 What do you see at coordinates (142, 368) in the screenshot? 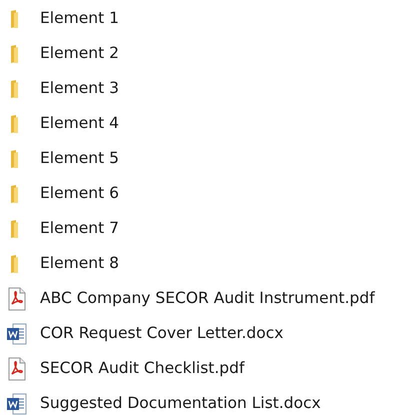
I see `file-name: SECOR Audit Checklist.pdf` at bounding box center [142, 368].